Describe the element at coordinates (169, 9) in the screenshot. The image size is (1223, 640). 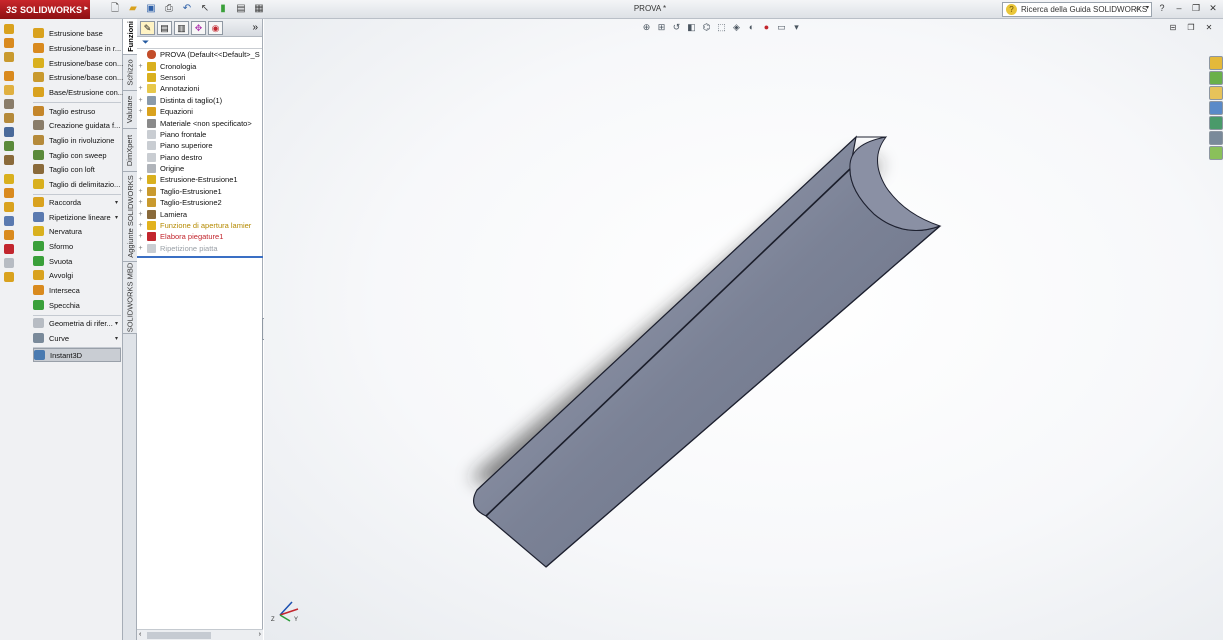
I see `print-icon: ⎙` at that location.